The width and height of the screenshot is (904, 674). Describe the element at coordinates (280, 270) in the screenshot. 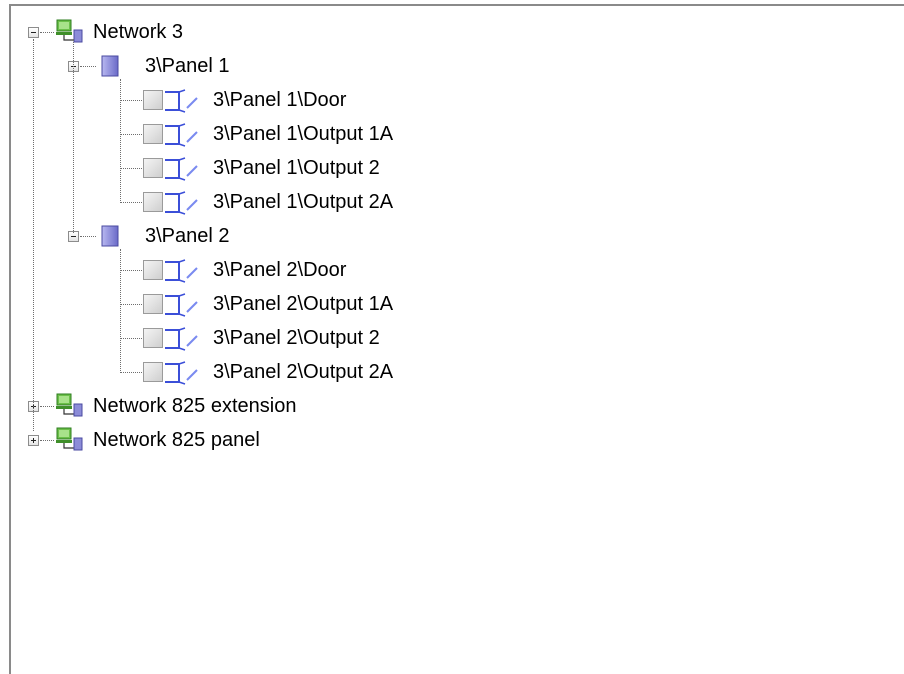

I see `output-label: 3\Panel 2\Door` at that location.